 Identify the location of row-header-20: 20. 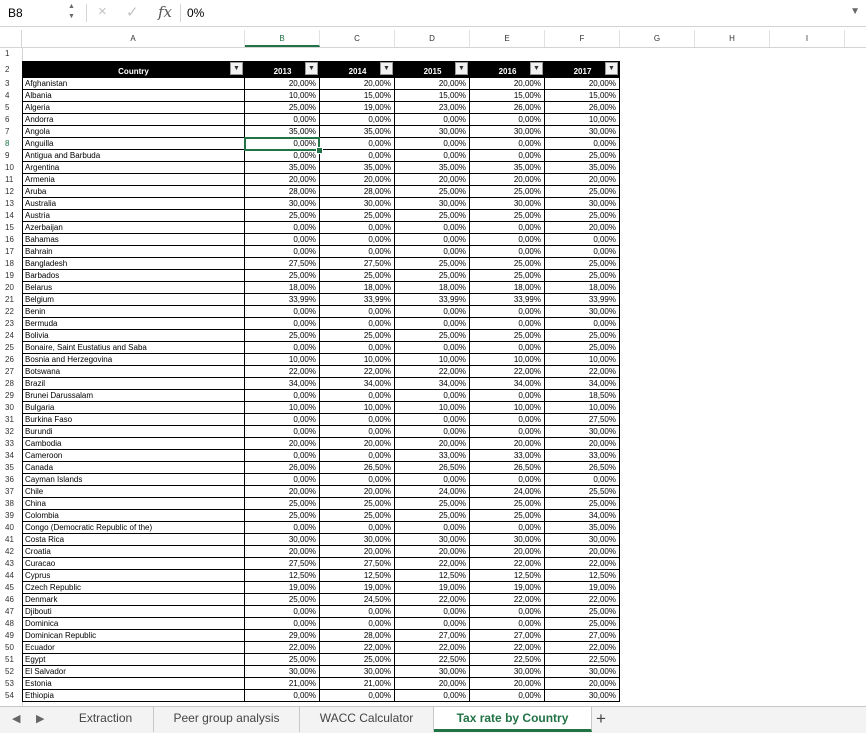
(11, 288).